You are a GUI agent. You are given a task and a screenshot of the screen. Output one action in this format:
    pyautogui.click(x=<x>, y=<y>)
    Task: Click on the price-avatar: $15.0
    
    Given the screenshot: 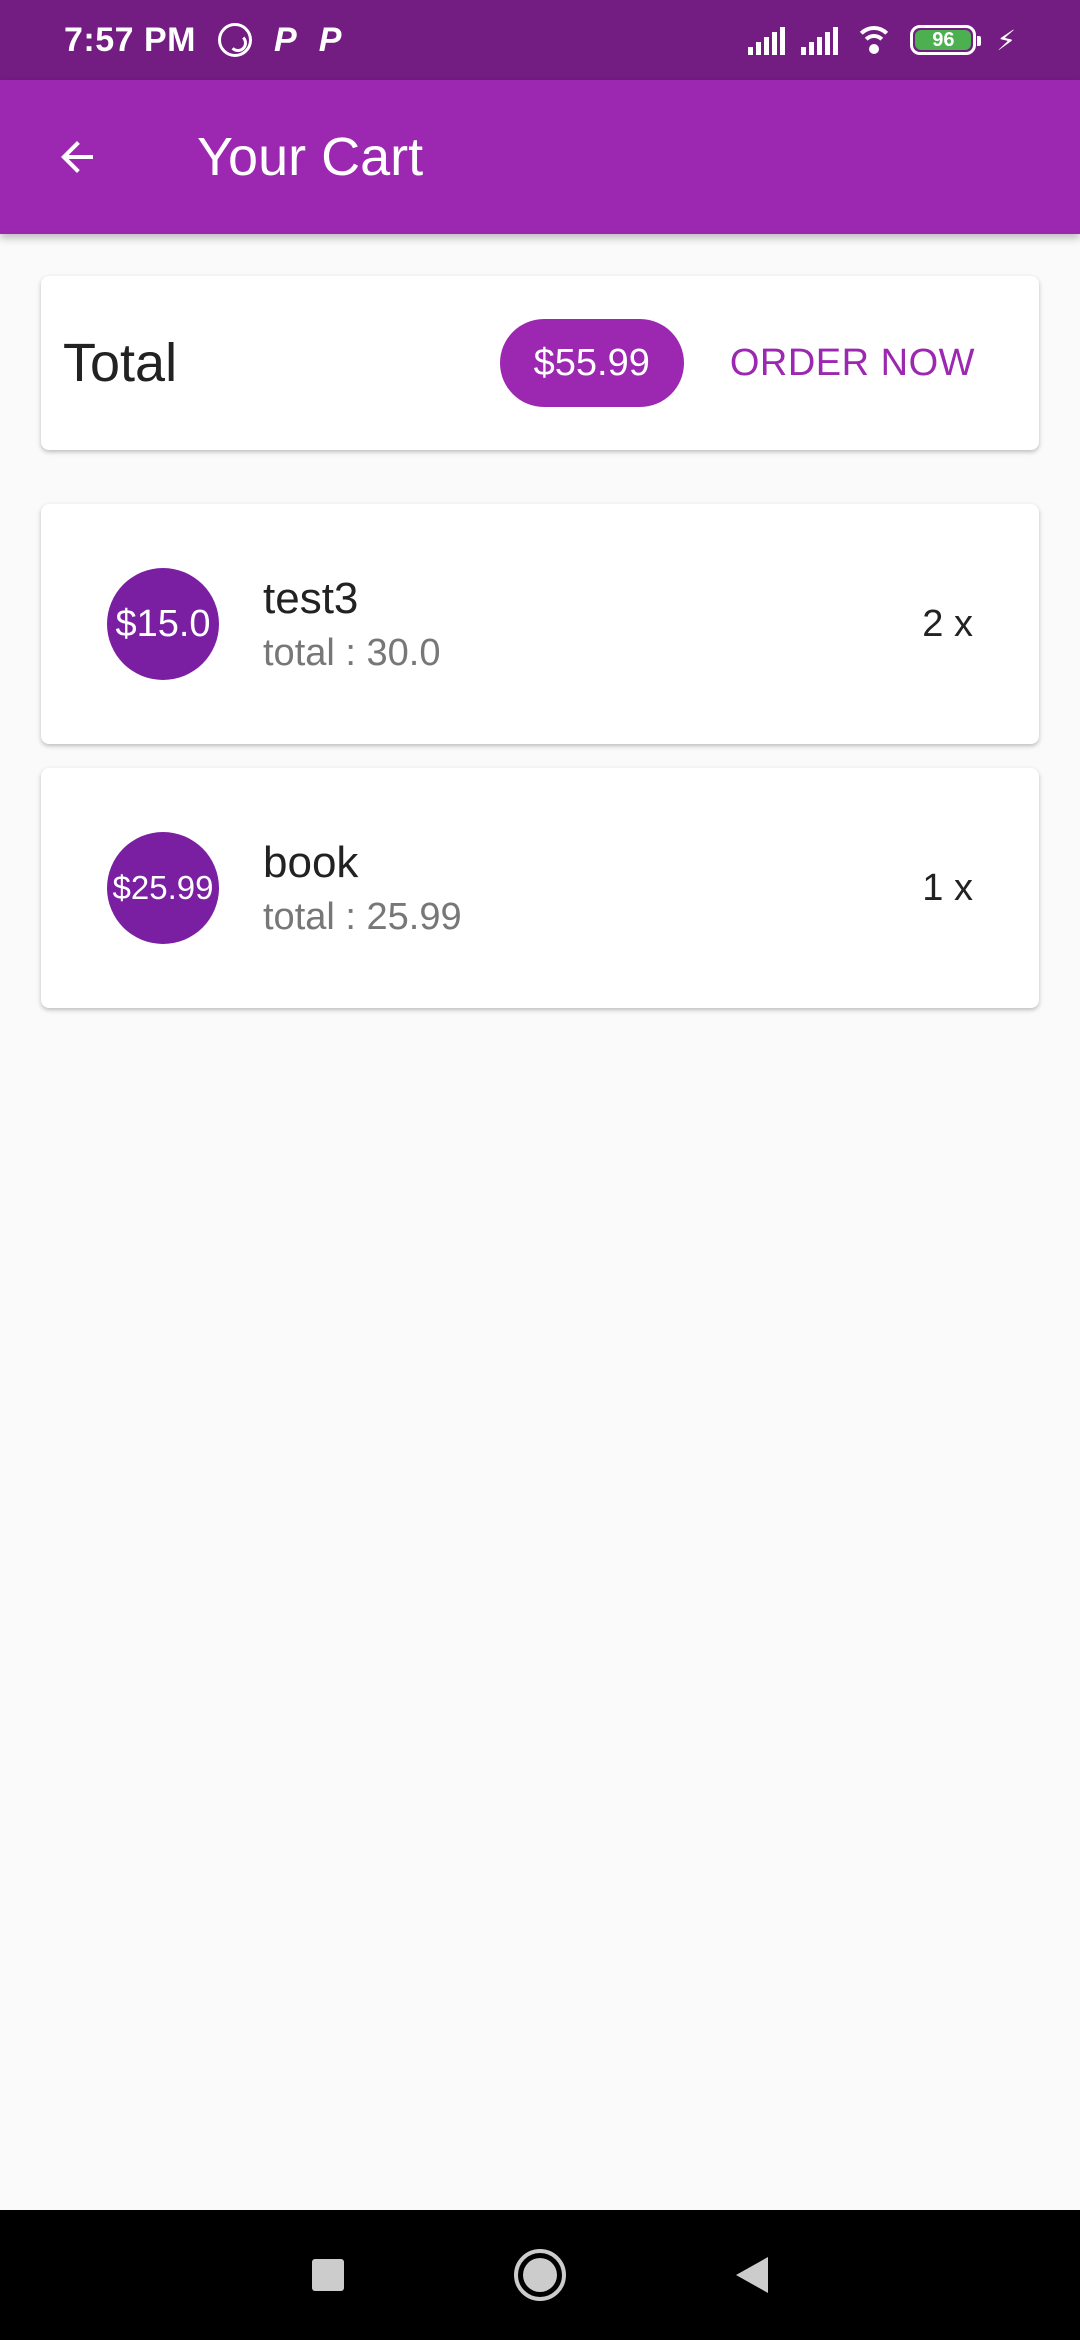 What is the action you would take?
    pyautogui.click(x=163, y=624)
    